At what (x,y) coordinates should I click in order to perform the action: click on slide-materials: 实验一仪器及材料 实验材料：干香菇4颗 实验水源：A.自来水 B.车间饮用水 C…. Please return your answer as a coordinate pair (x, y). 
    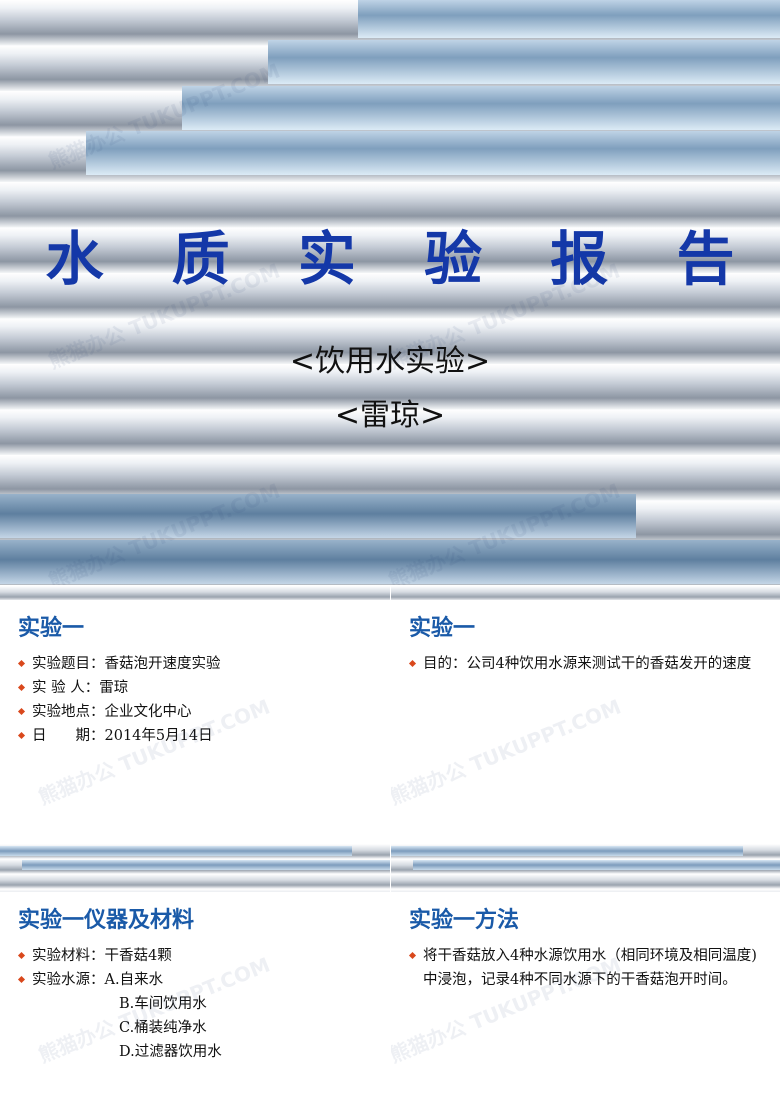
    Looking at the image, I should click on (195, 973).